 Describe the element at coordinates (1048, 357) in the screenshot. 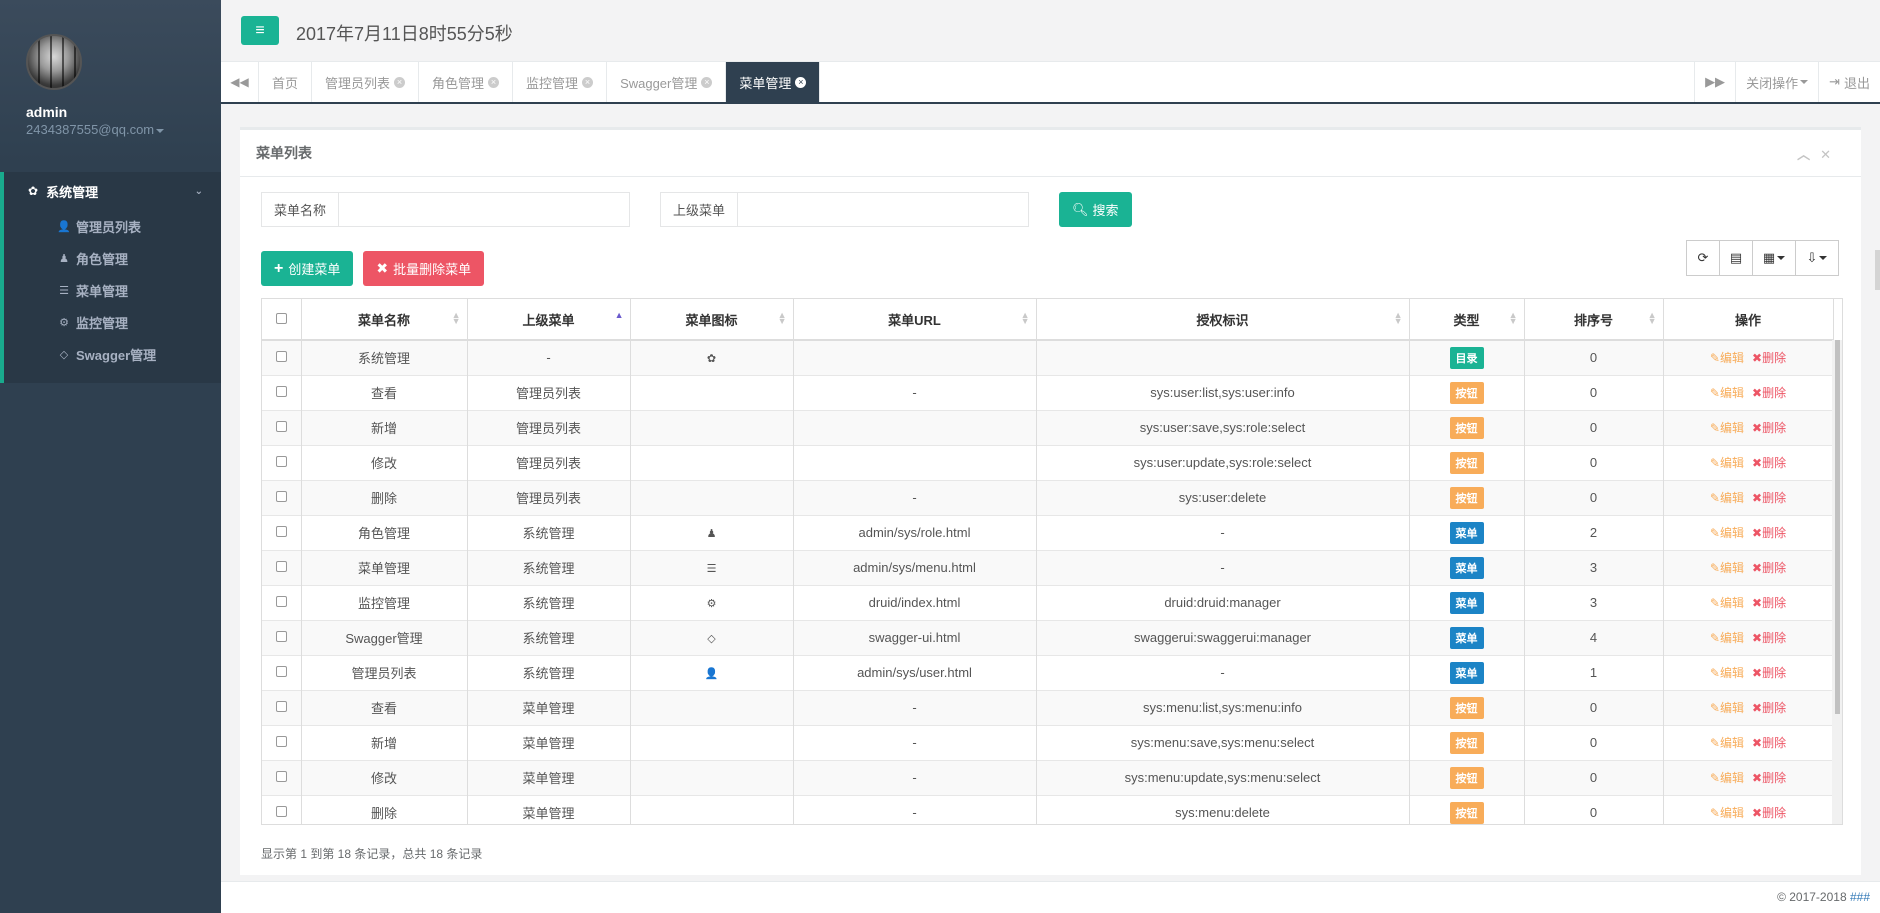

I see `table-row: 系统管理 - ✿ 目录 0 ✎编辑 ✖删除` at that location.